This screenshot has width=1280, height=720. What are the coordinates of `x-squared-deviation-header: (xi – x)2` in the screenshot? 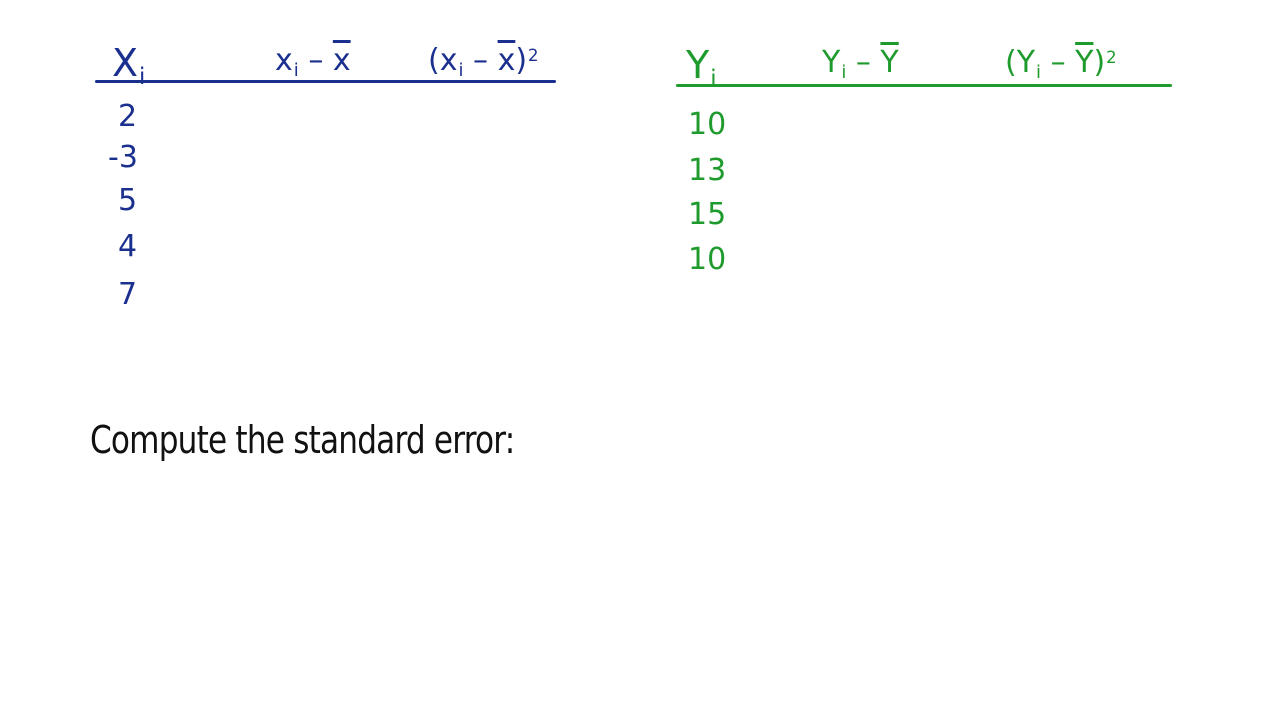 It's located at (483, 62).